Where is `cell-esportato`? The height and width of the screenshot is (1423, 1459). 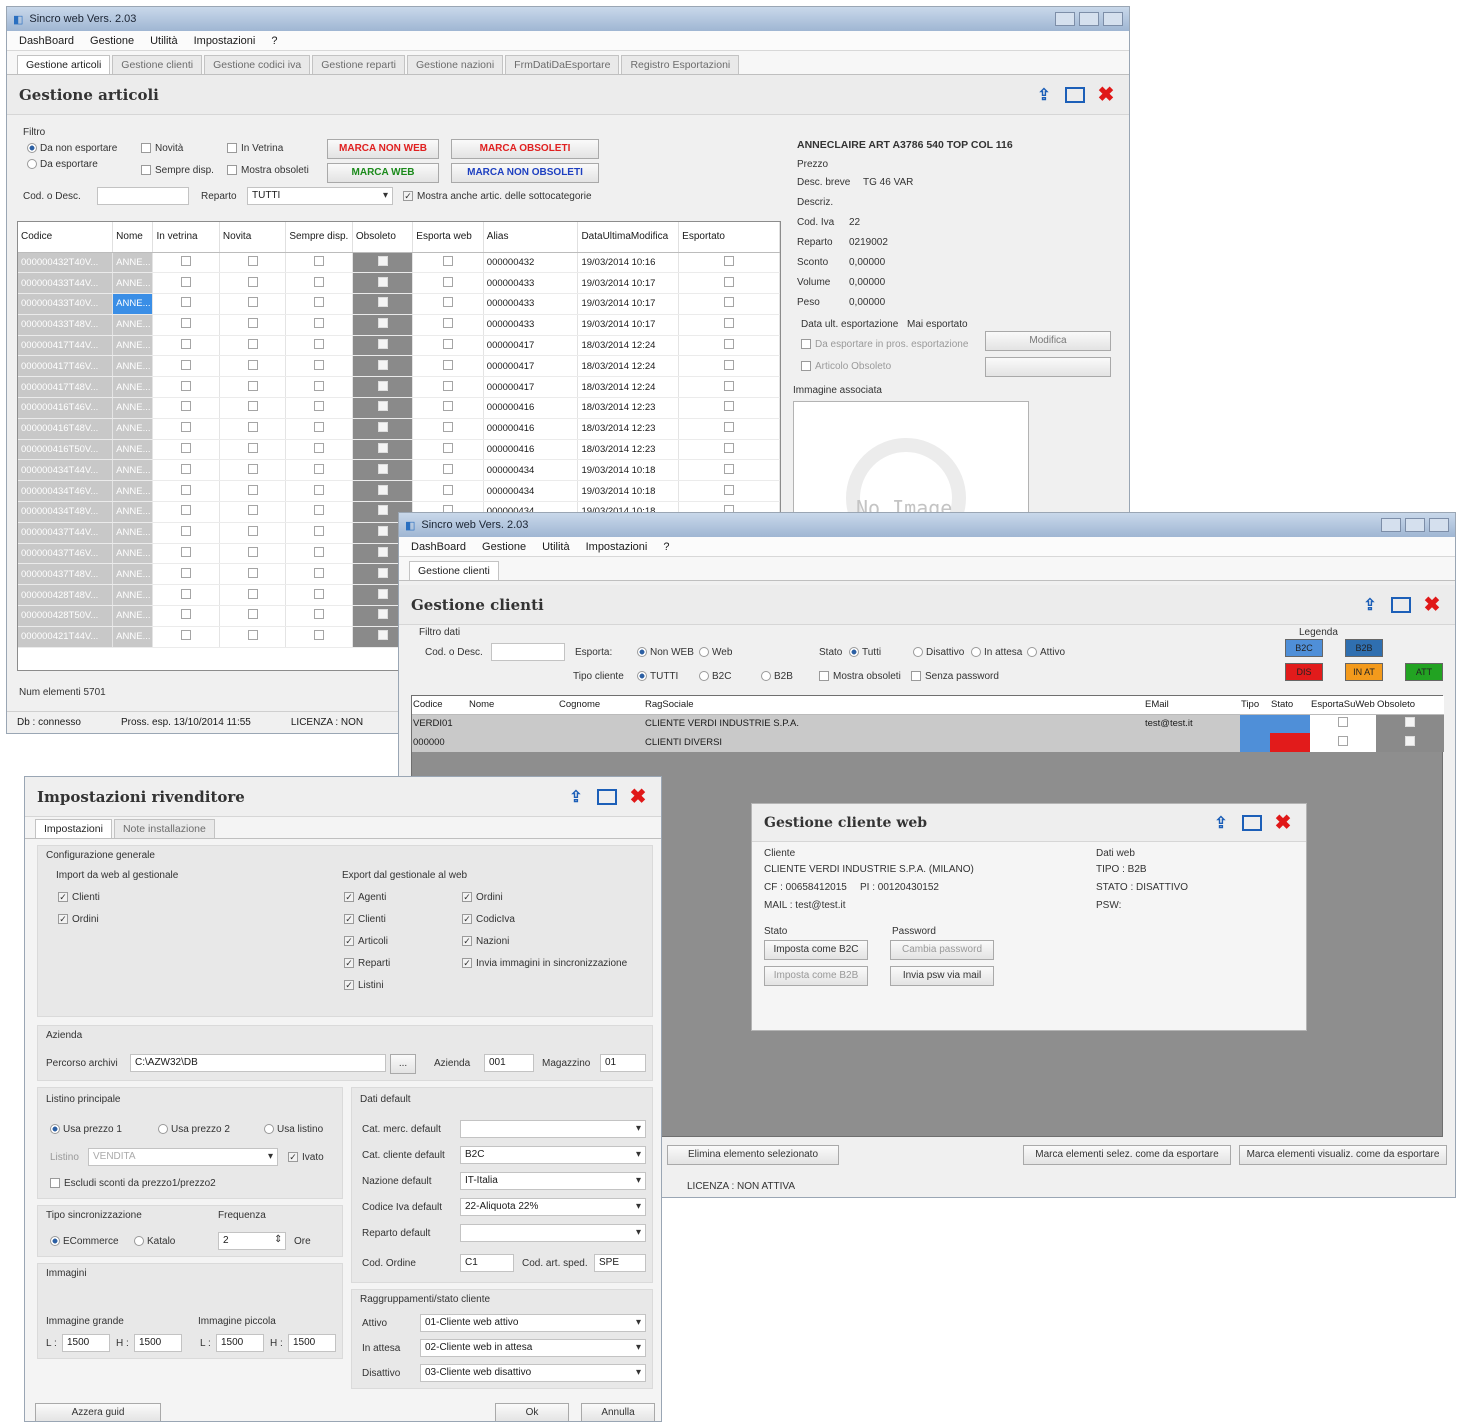
cell-esportato is located at coordinates (729, 491).